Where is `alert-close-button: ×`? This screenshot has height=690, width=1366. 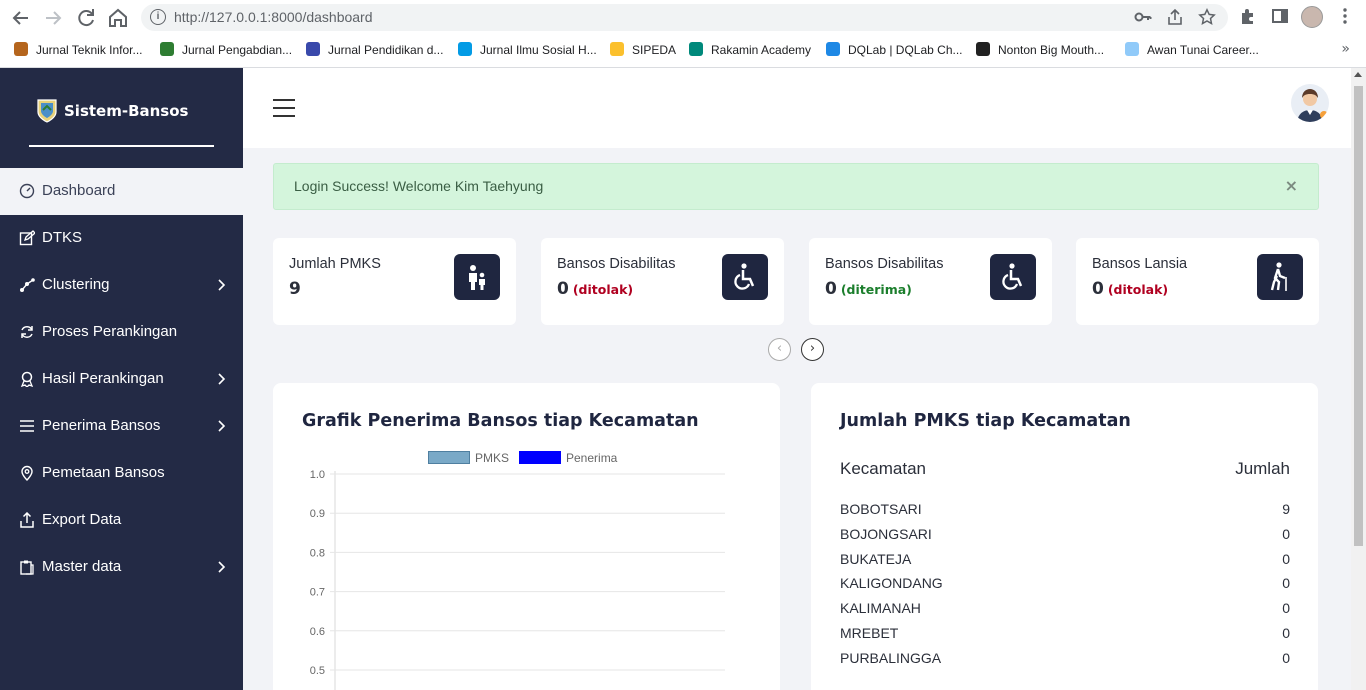
alert-close-button: × is located at coordinates (1291, 185).